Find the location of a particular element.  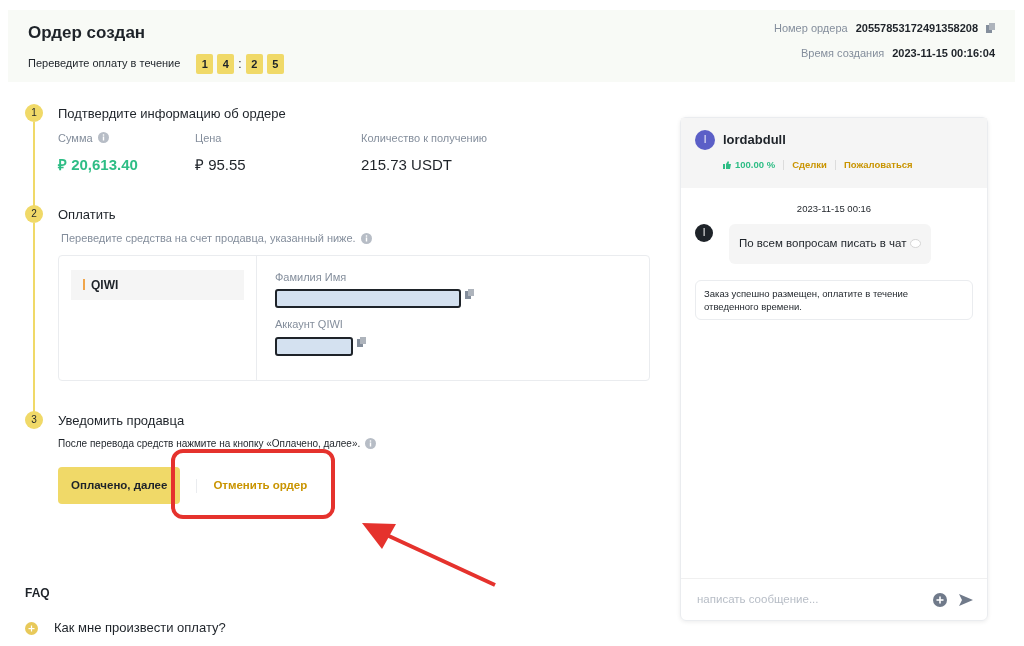

field-value: ₽ 20,613.40 is located at coordinates (98, 165).